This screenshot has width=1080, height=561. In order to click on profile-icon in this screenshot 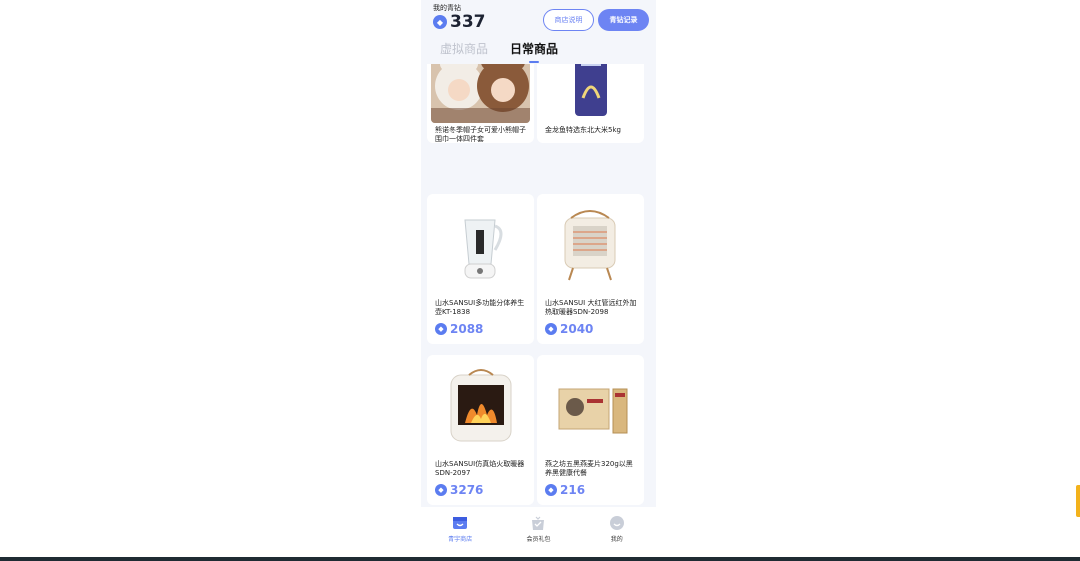, I will do `click(616, 523)`.